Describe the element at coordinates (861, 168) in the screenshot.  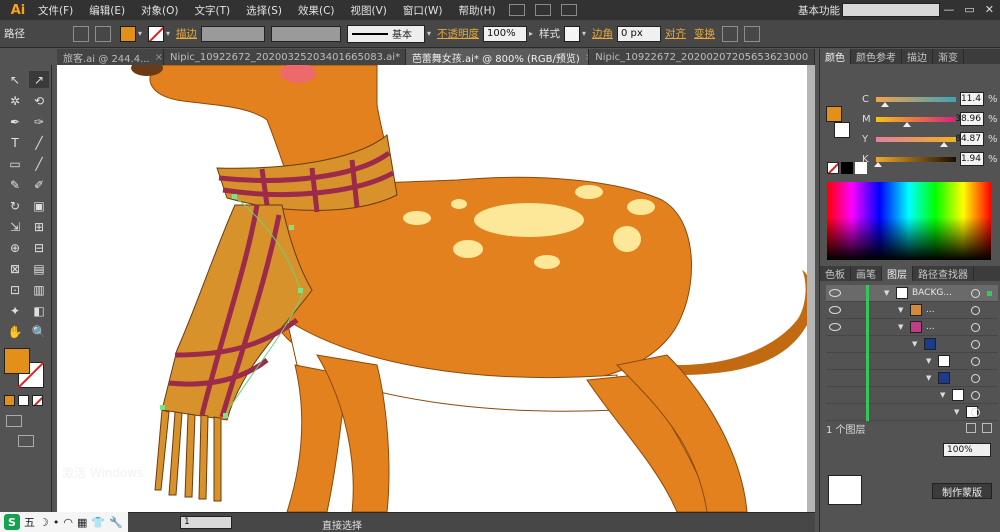
I see `white-swatch` at that location.